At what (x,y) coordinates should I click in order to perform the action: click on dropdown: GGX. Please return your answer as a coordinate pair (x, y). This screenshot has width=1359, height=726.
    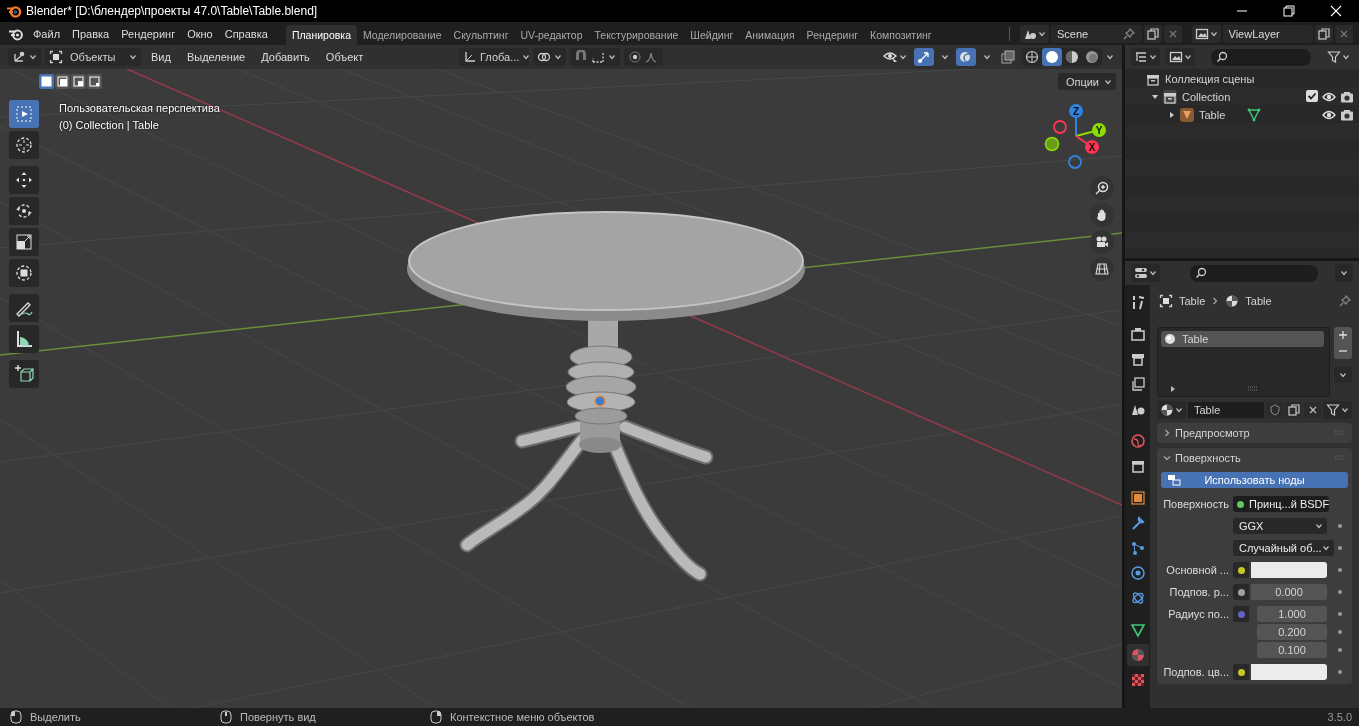
    Looking at the image, I should click on (1280, 526).